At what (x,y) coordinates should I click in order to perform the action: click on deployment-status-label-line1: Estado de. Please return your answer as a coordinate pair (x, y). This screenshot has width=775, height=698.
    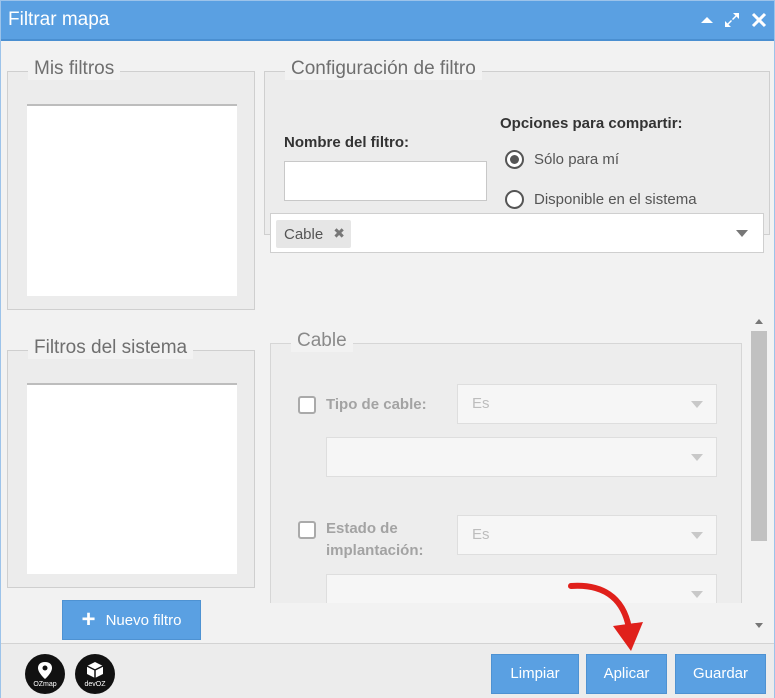
    Looking at the image, I should click on (362, 528).